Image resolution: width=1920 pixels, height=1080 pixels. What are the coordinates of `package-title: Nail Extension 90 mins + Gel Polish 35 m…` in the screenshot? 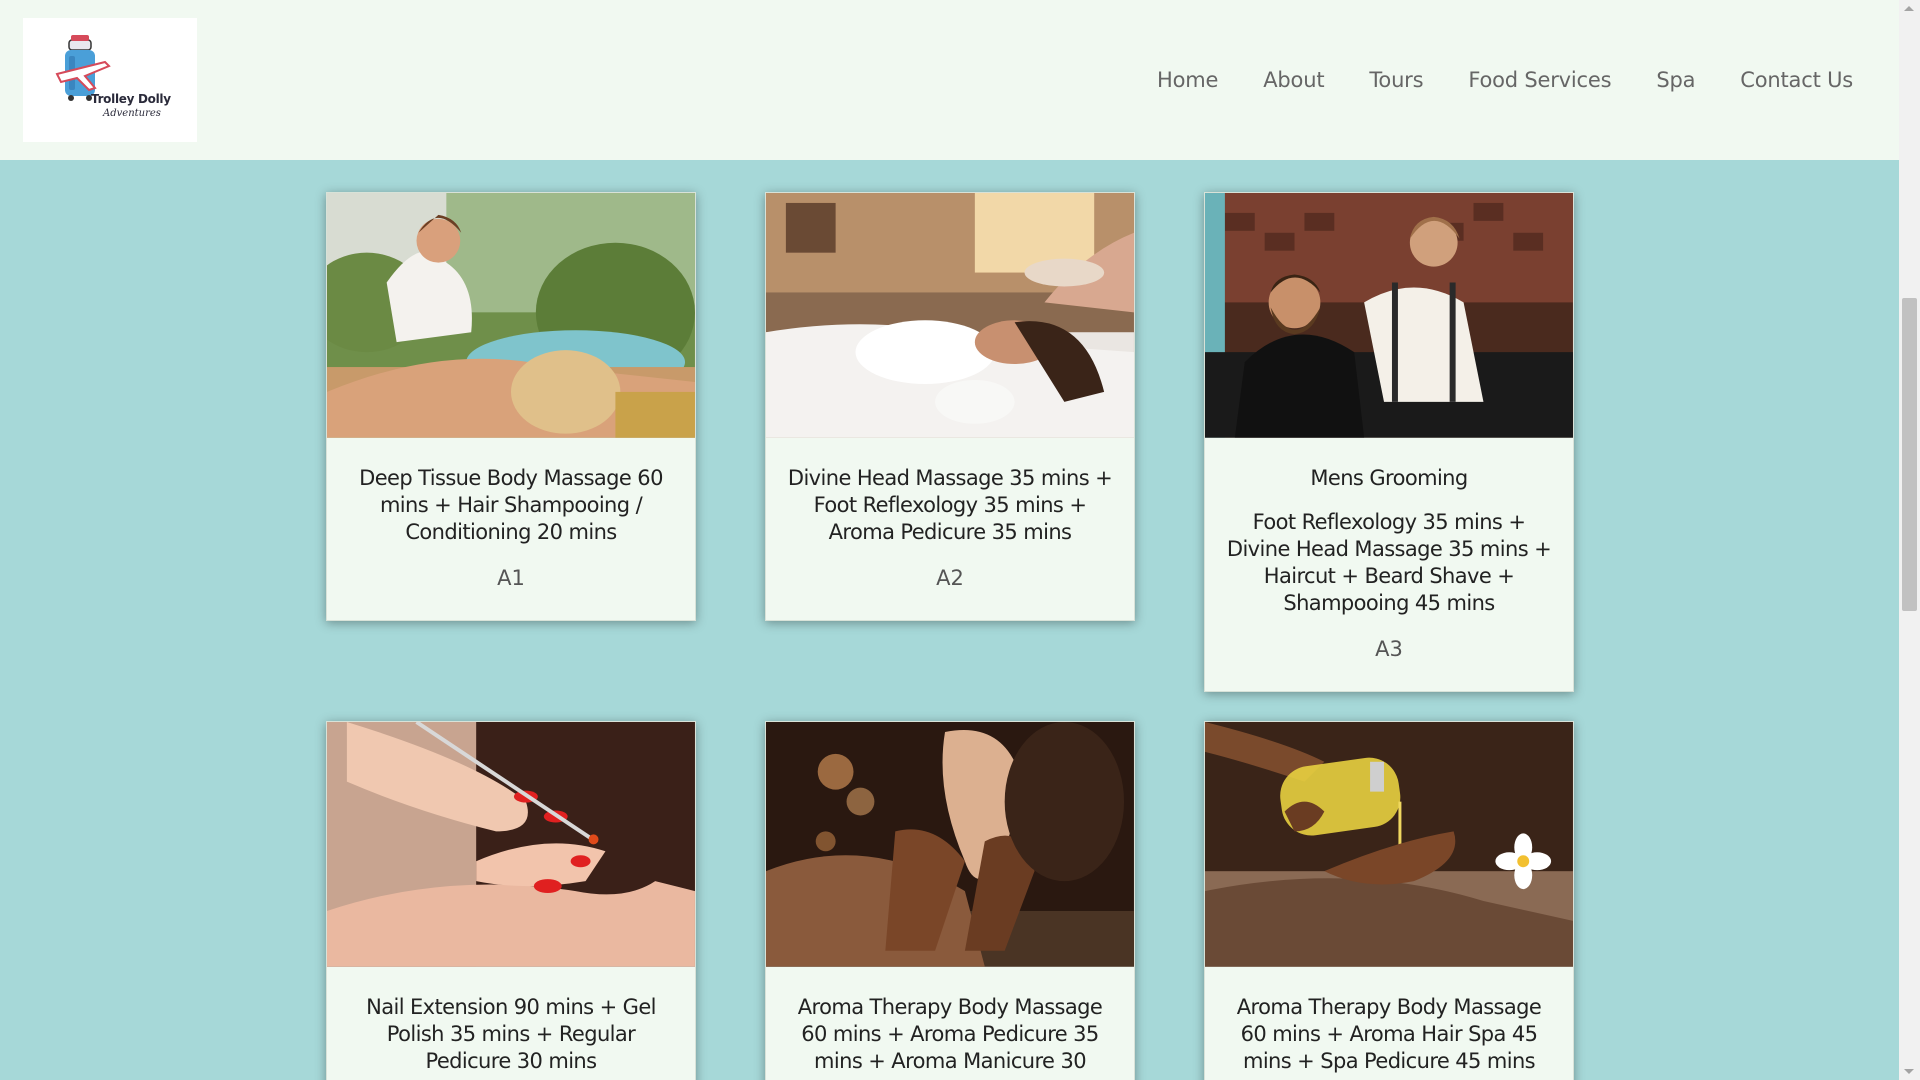 It's located at (511, 1034).